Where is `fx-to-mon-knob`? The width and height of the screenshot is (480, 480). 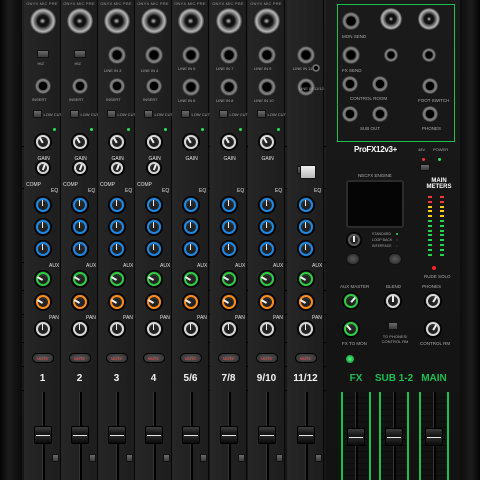
fx-to-mon-knob is located at coordinates (351, 329).